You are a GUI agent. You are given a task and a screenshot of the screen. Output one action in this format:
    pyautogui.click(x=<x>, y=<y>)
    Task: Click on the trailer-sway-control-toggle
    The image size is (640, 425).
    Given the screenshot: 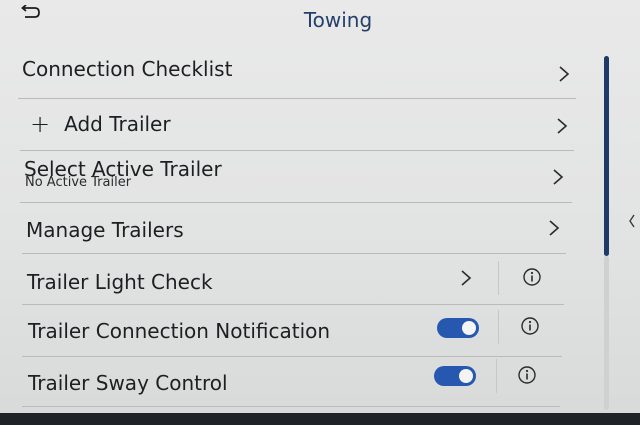 What is the action you would take?
    pyautogui.click(x=455, y=376)
    